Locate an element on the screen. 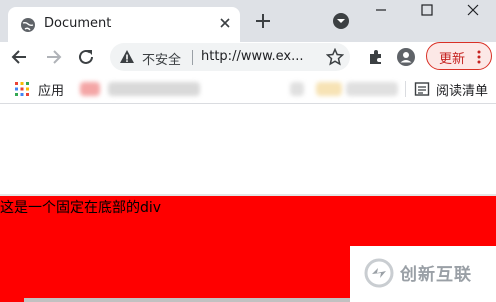  apps-grid-icon is located at coordinates (22, 89).